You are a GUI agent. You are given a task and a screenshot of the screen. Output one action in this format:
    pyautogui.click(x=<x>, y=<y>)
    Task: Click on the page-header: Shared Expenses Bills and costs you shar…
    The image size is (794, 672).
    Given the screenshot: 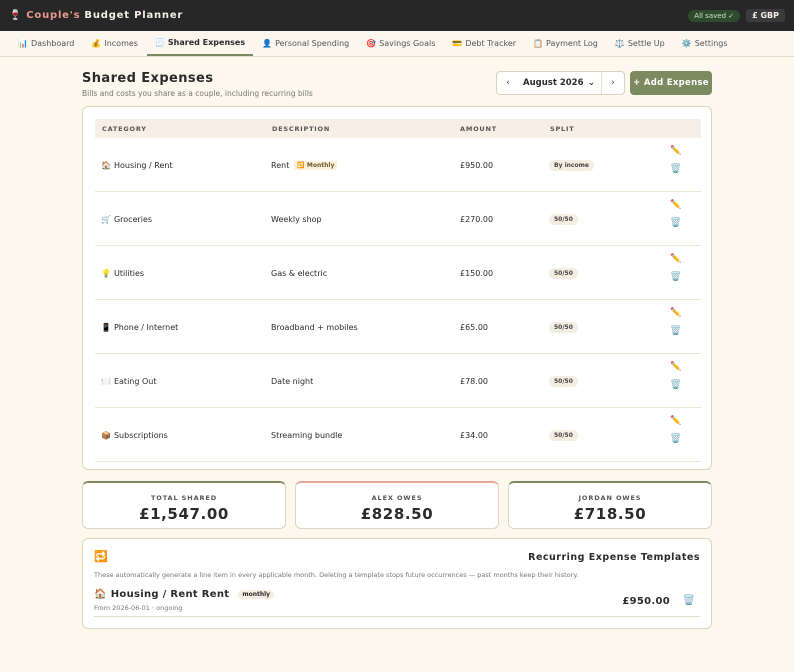 What is the action you would take?
    pyautogui.click(x=197, y=84)
    